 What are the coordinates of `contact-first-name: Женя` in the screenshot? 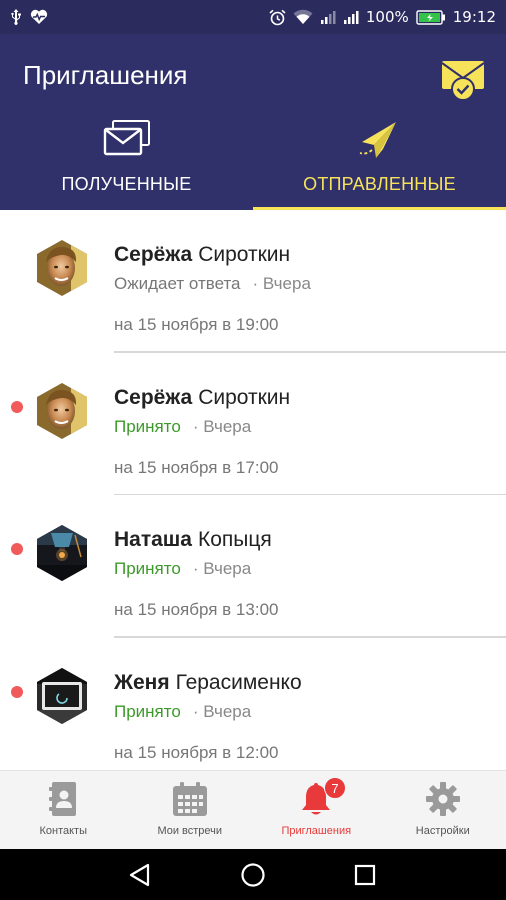 It's located at (142, 682).